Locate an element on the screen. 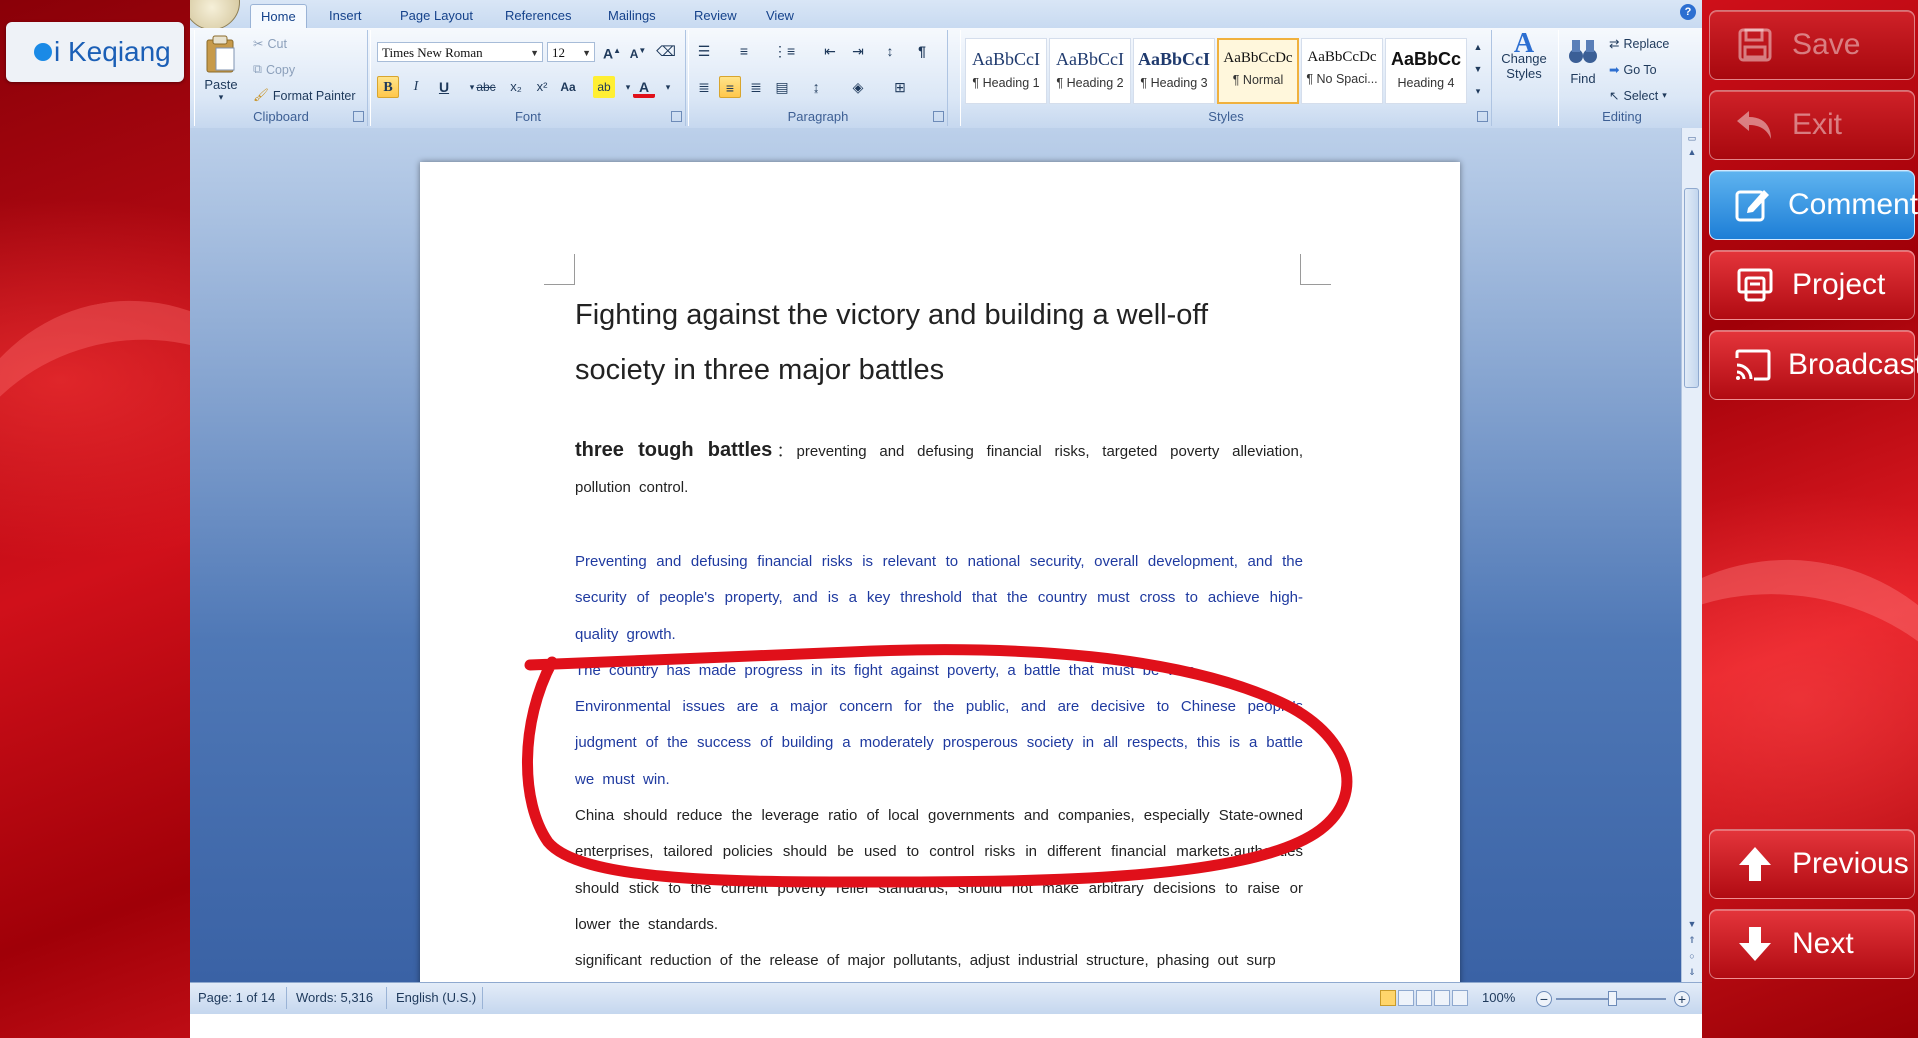 This screenshot has width=1918, height=1038. language: English (U.S.) is located at coordinates (436, 997).